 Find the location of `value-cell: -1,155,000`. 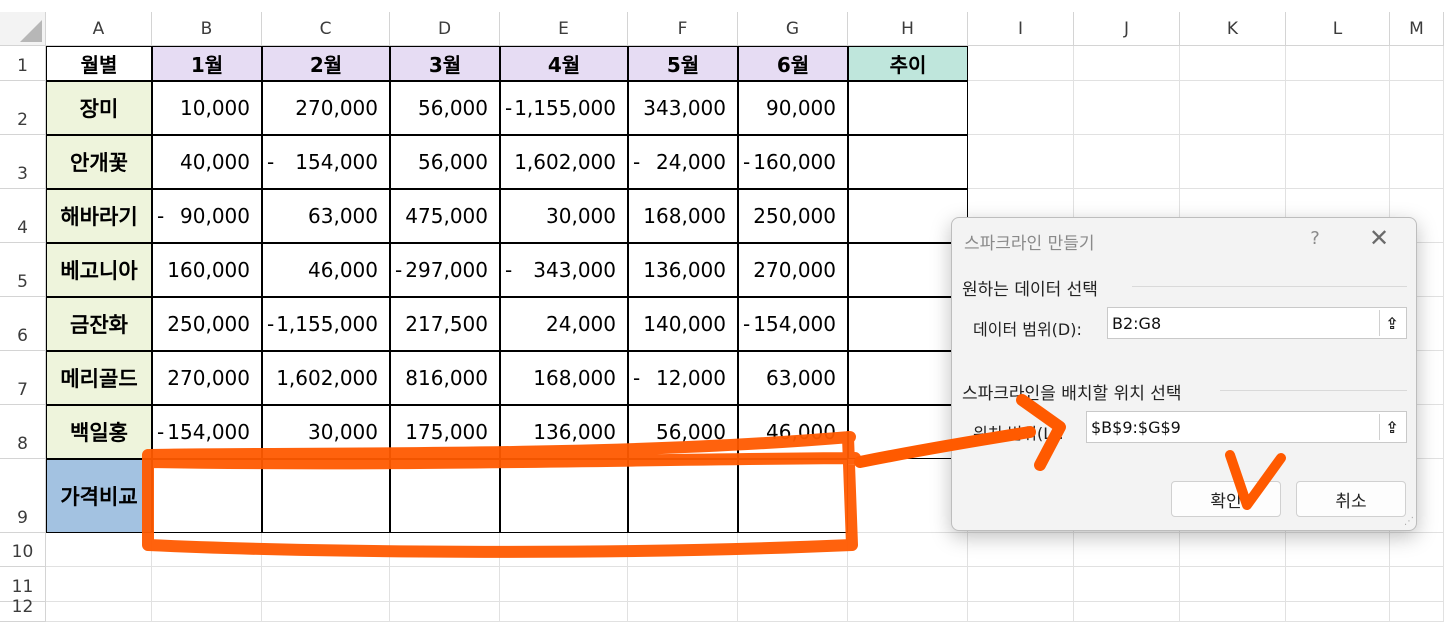

value-cell: -1,155,000 is located at coordinates (326, 324).